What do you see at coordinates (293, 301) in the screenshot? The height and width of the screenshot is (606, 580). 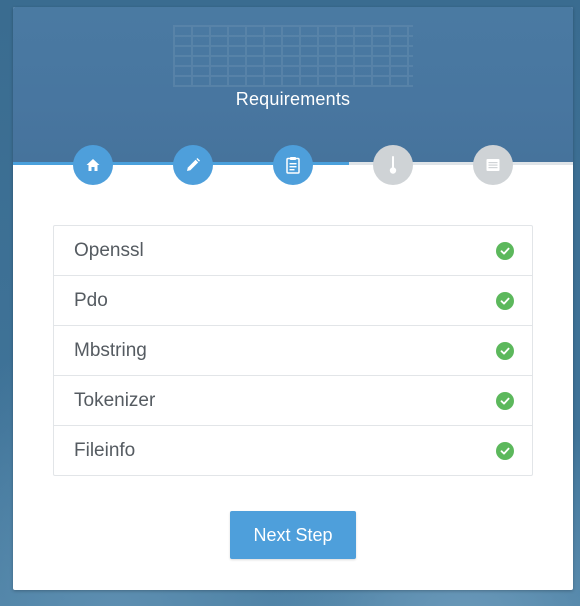 I see `list-item: Pdo` at bounding box center [293, 301].